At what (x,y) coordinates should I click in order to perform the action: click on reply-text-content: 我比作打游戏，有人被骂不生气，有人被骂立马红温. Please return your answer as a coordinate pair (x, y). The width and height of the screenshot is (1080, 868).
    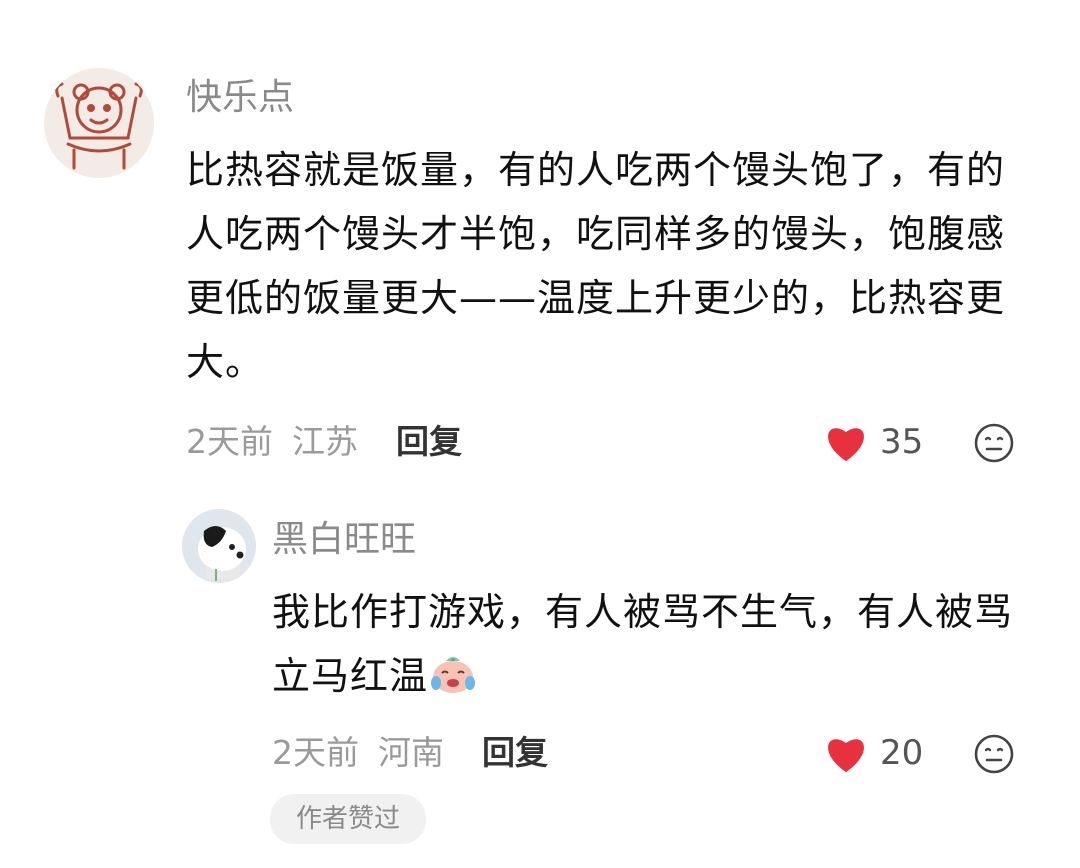
    Looking at the image, I should click on (643, 644).